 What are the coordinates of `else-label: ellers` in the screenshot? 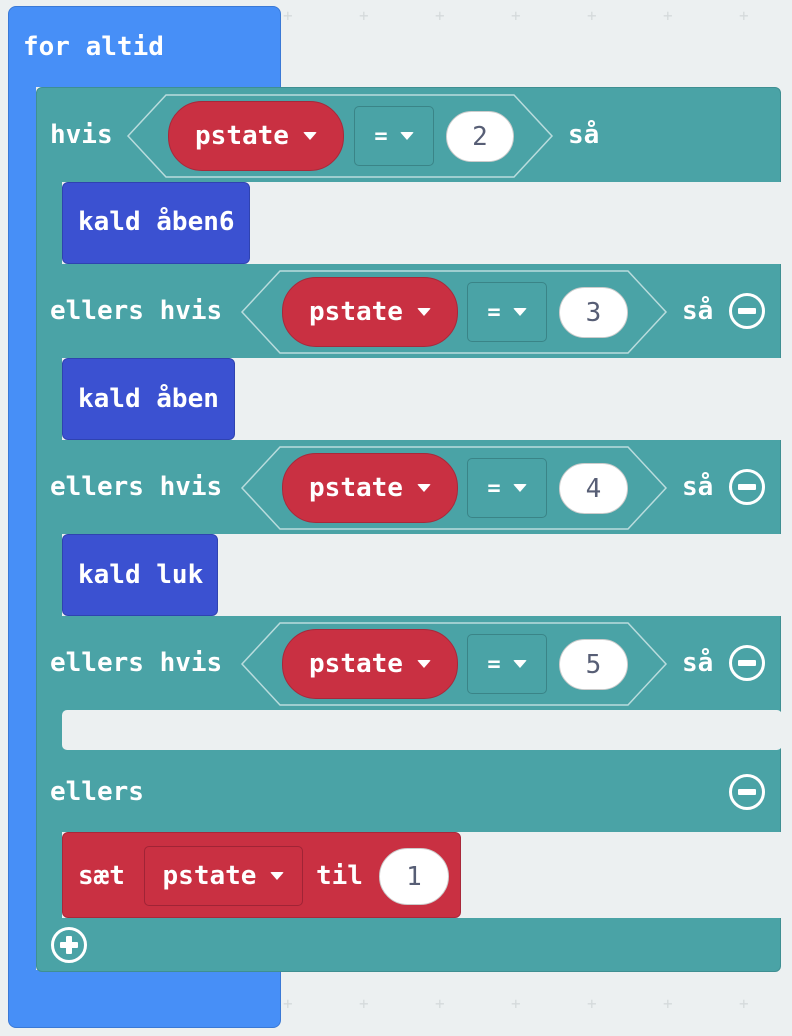 It's located at (97, 792).